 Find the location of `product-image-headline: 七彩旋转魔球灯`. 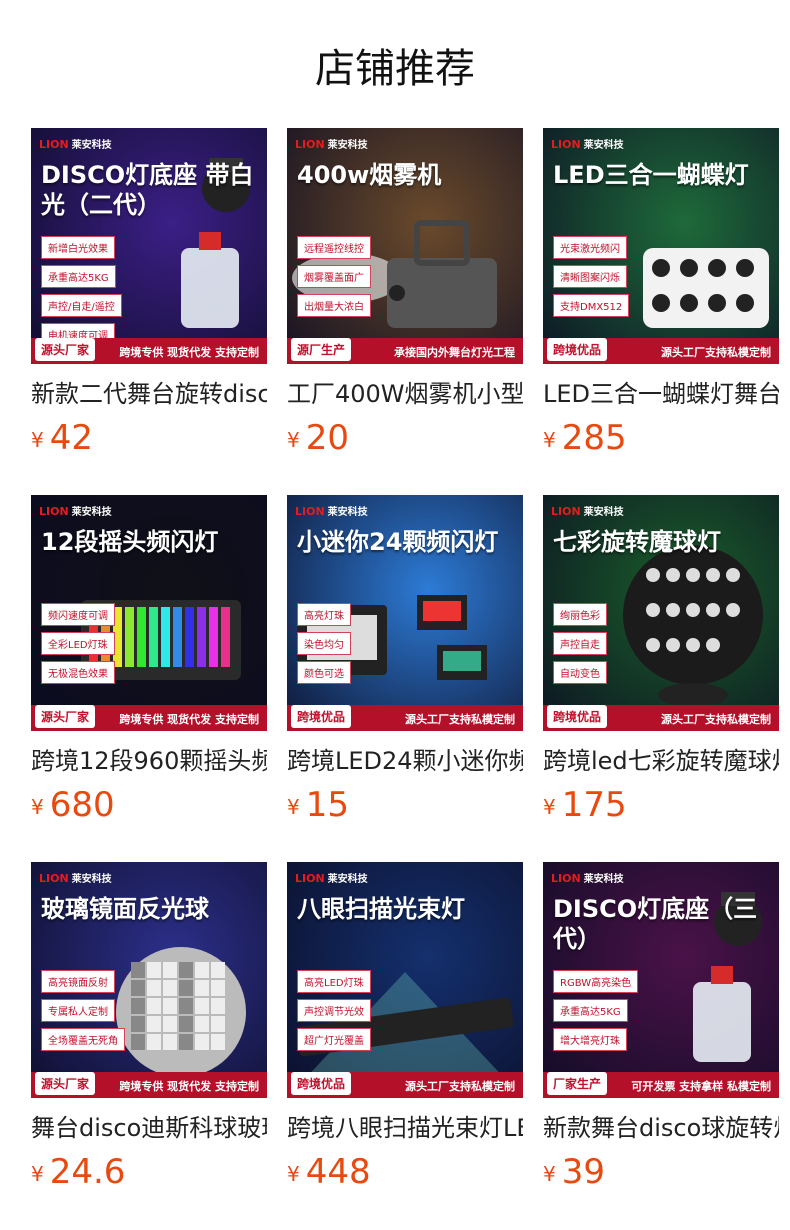

product-image-headline: 七彩旋转魔球灯 is located at coordinates (637, 542).